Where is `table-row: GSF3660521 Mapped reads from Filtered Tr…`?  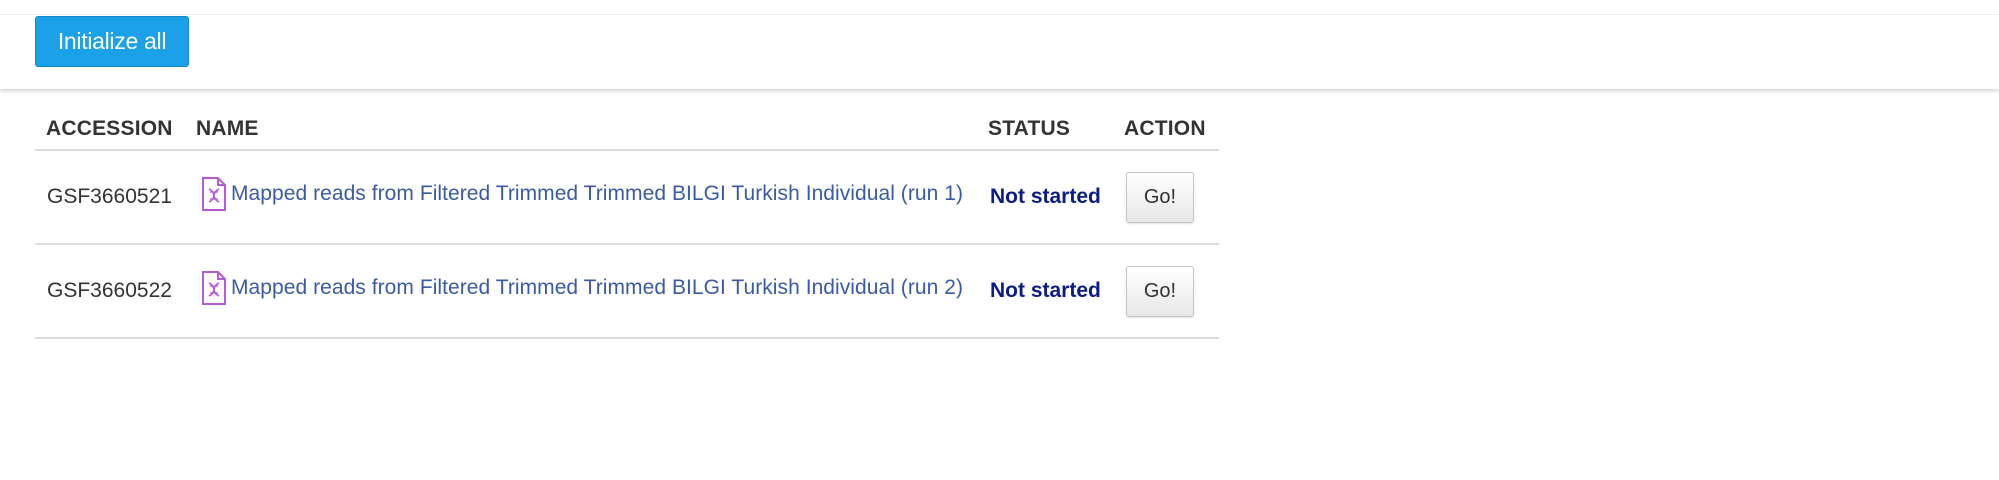 table-row: GSF3660521 Mapped reads from Filtered Tr… is located at coordinates (627, 198).